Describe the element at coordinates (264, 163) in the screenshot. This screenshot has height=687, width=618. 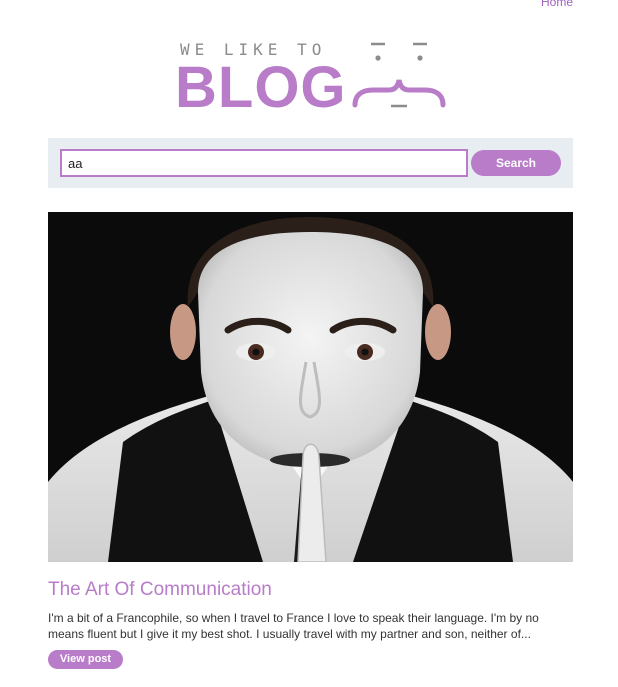
I see `search-input` at that location.